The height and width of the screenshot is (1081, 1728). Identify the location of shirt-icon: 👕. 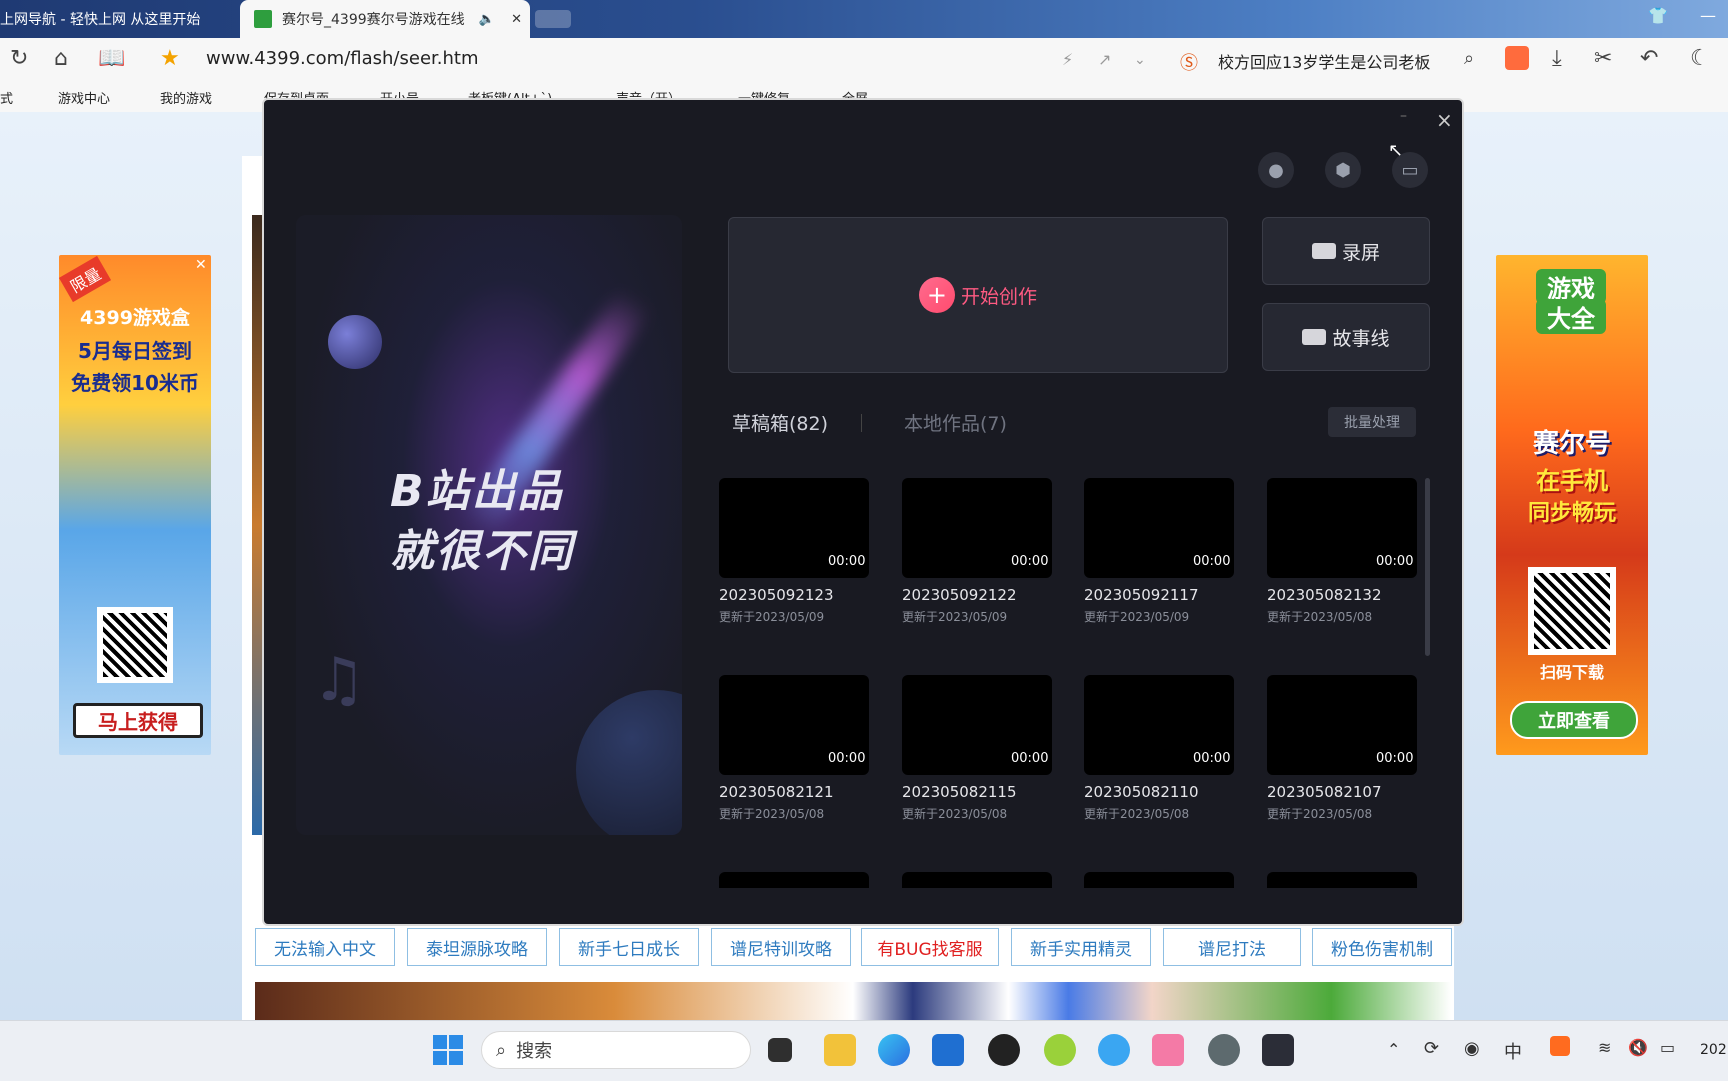
(1658, 15).